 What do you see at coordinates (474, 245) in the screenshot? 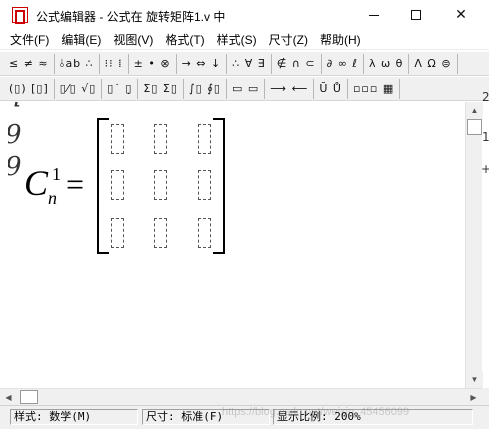
I see `vertical-scrollbar: ▲ ▼` at bounding box center [474, 245].